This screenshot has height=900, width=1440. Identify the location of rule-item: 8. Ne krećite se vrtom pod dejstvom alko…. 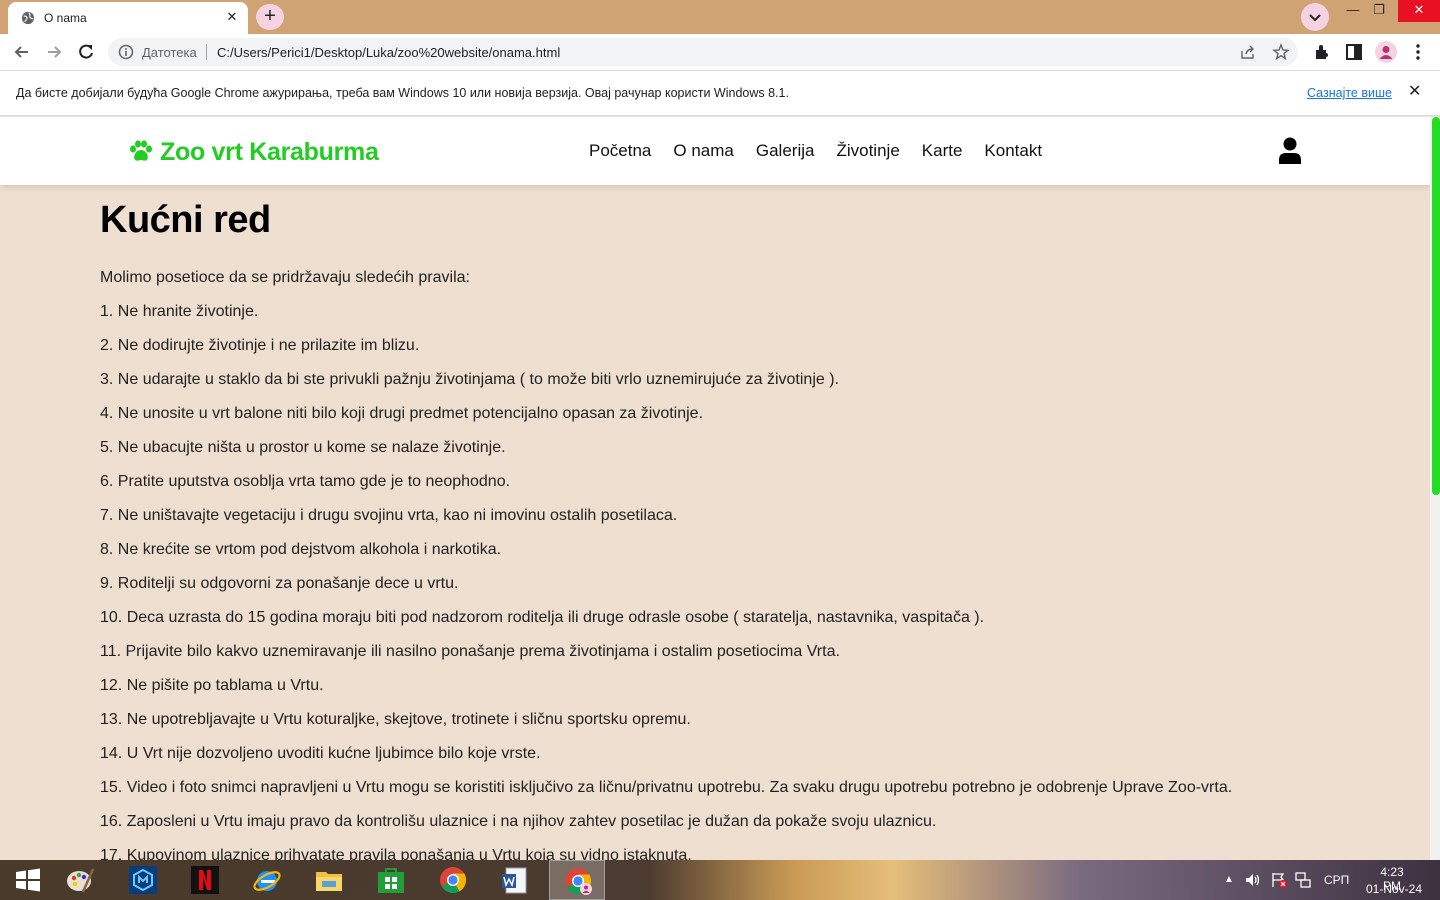
(301, 549).